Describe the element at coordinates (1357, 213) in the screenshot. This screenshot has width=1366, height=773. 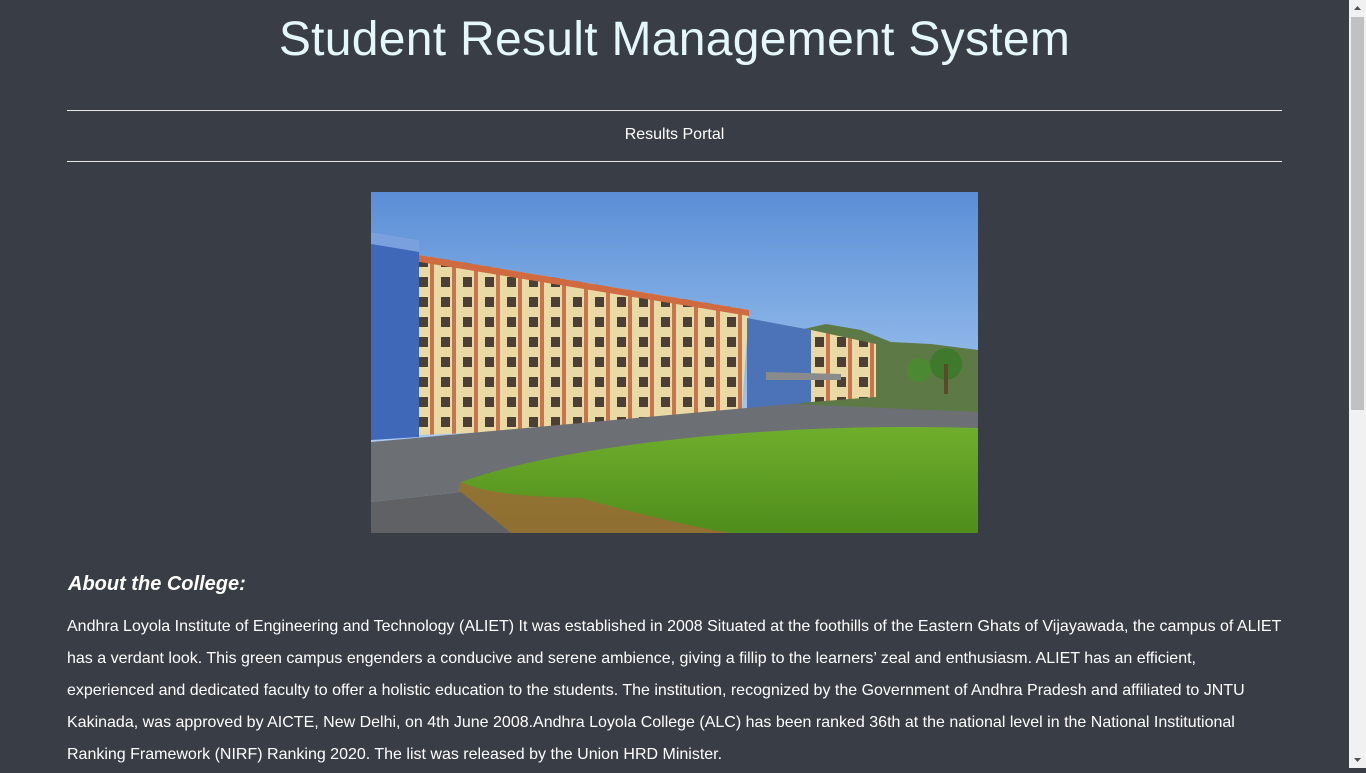
I see `scrollbar-thumb` at that location.